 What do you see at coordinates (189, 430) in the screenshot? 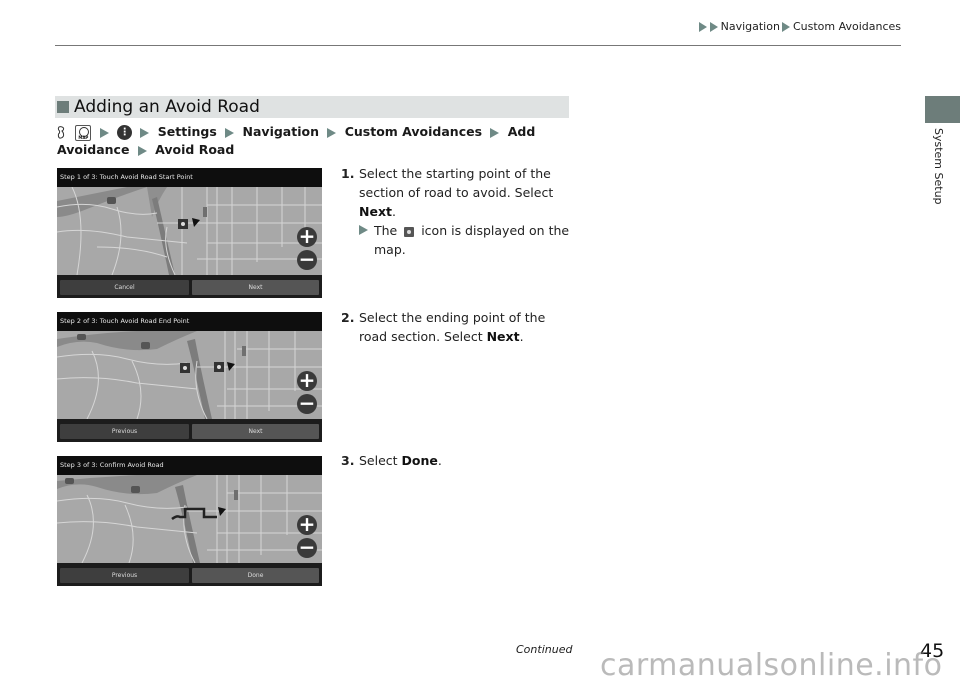
I see `button-bar: Previous Next` at bounding box center [189, 430].